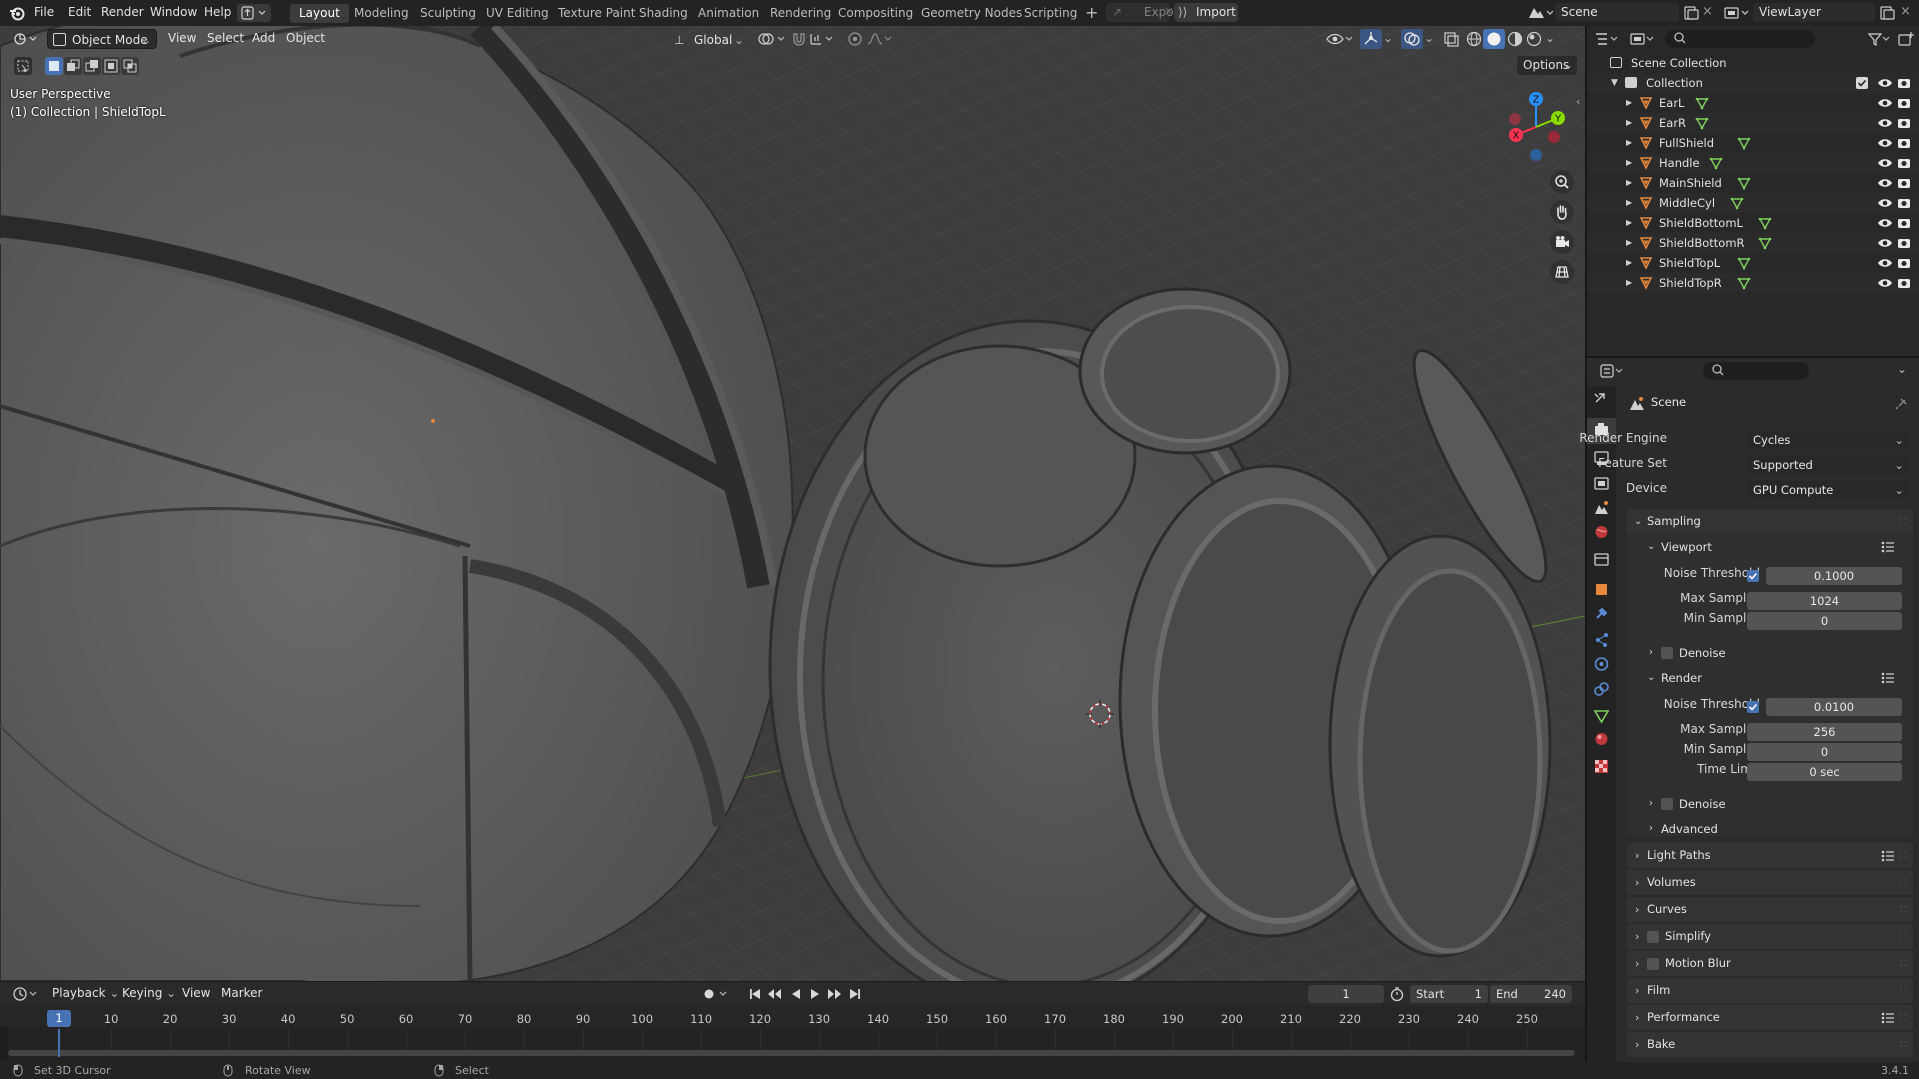  Describe the element at coordinates (130, 66) in the screenshot. I see `select-mode-intersect-icon` at that location.